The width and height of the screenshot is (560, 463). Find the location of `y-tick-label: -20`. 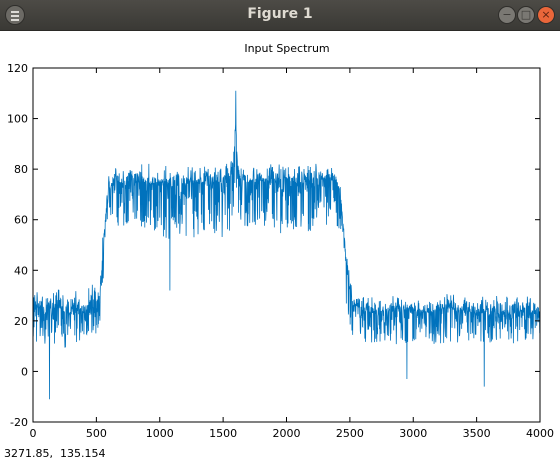

y-tick-label: -20 is located at coordinates (19, 422).